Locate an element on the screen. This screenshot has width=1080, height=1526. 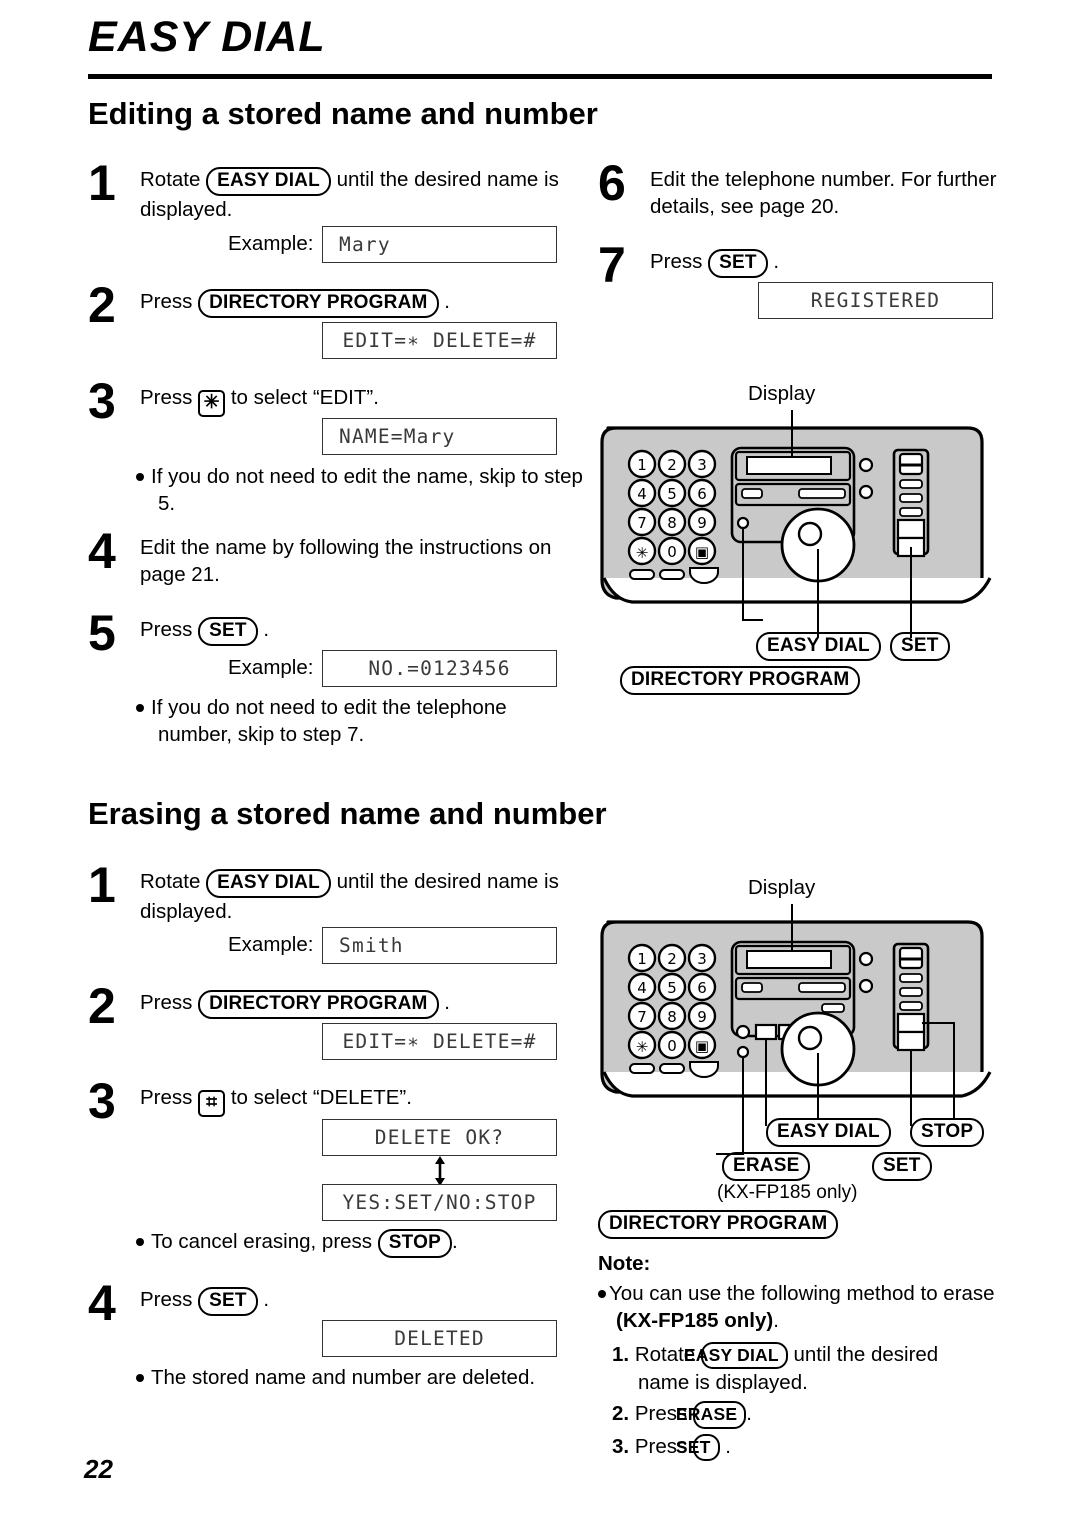
lcd-display: Smith is located at coordinates (439, 945).